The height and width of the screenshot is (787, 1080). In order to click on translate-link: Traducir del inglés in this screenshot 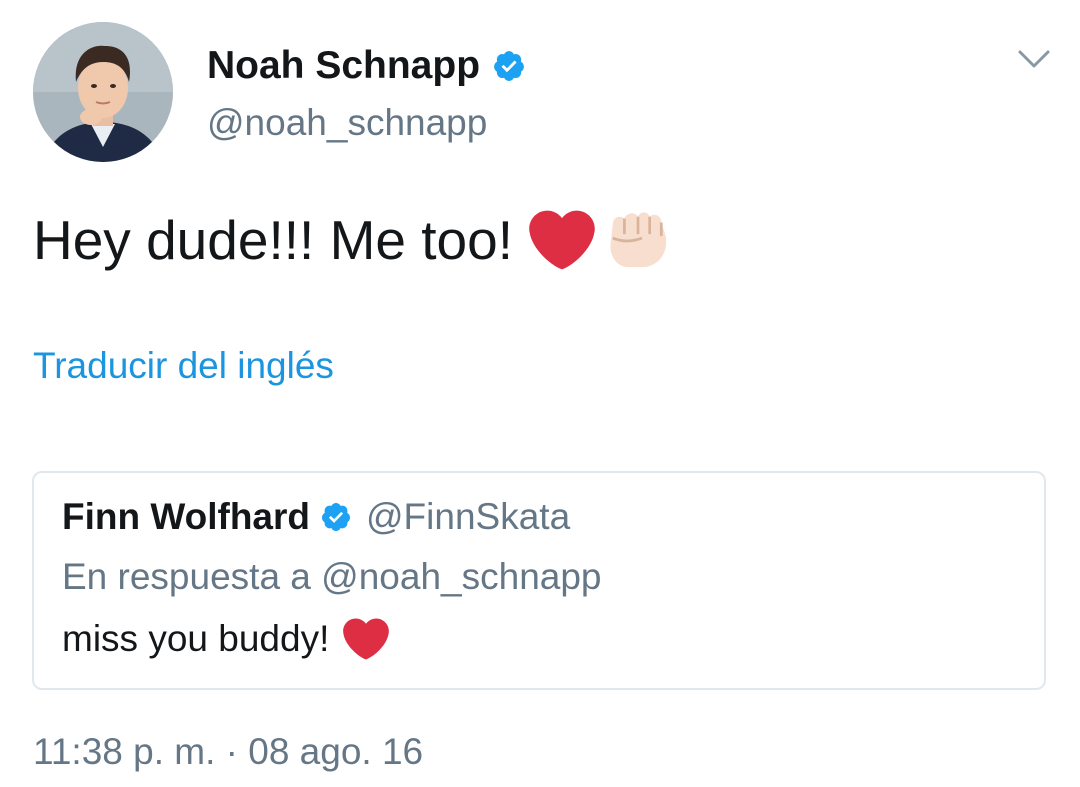, I will do `click(183, 366)`.